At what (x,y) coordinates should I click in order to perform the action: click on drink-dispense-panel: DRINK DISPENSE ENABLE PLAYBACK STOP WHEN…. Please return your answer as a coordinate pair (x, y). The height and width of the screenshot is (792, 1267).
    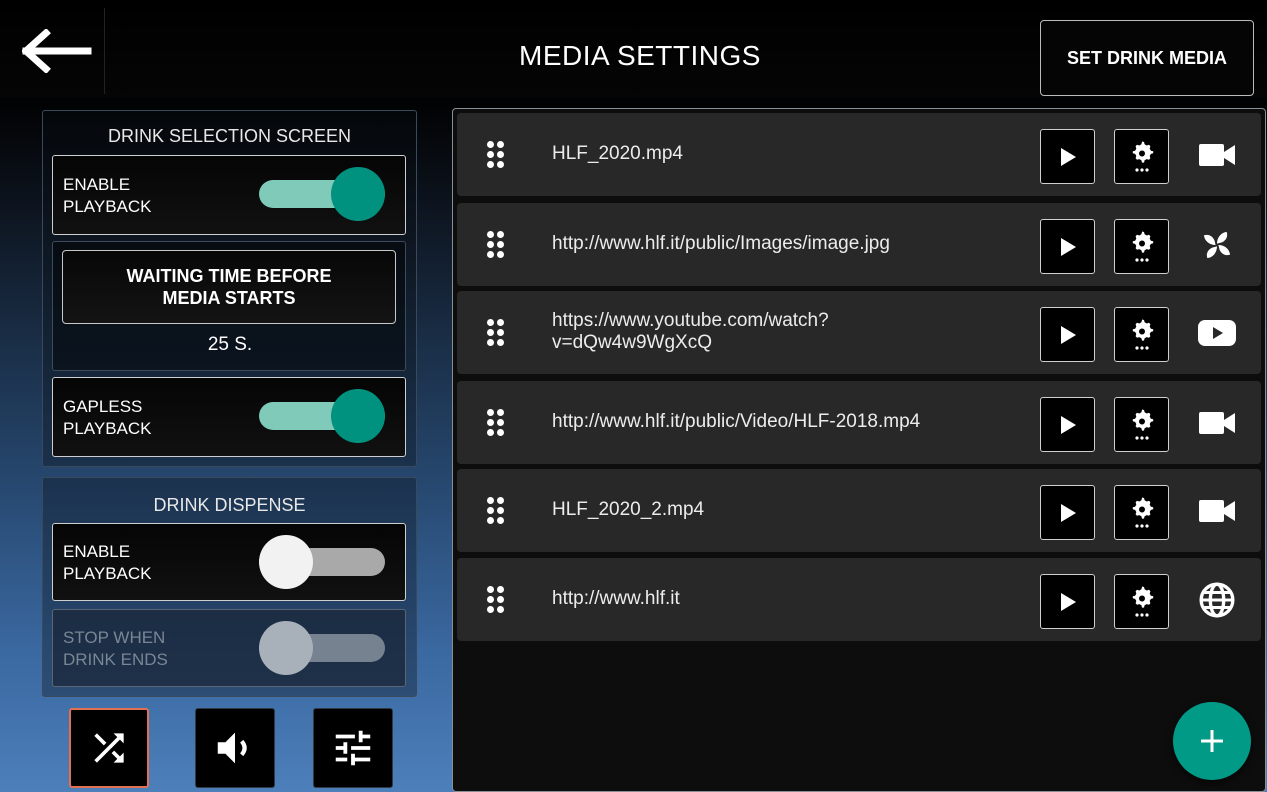
    Looking at the image, I should click on (229, 587).